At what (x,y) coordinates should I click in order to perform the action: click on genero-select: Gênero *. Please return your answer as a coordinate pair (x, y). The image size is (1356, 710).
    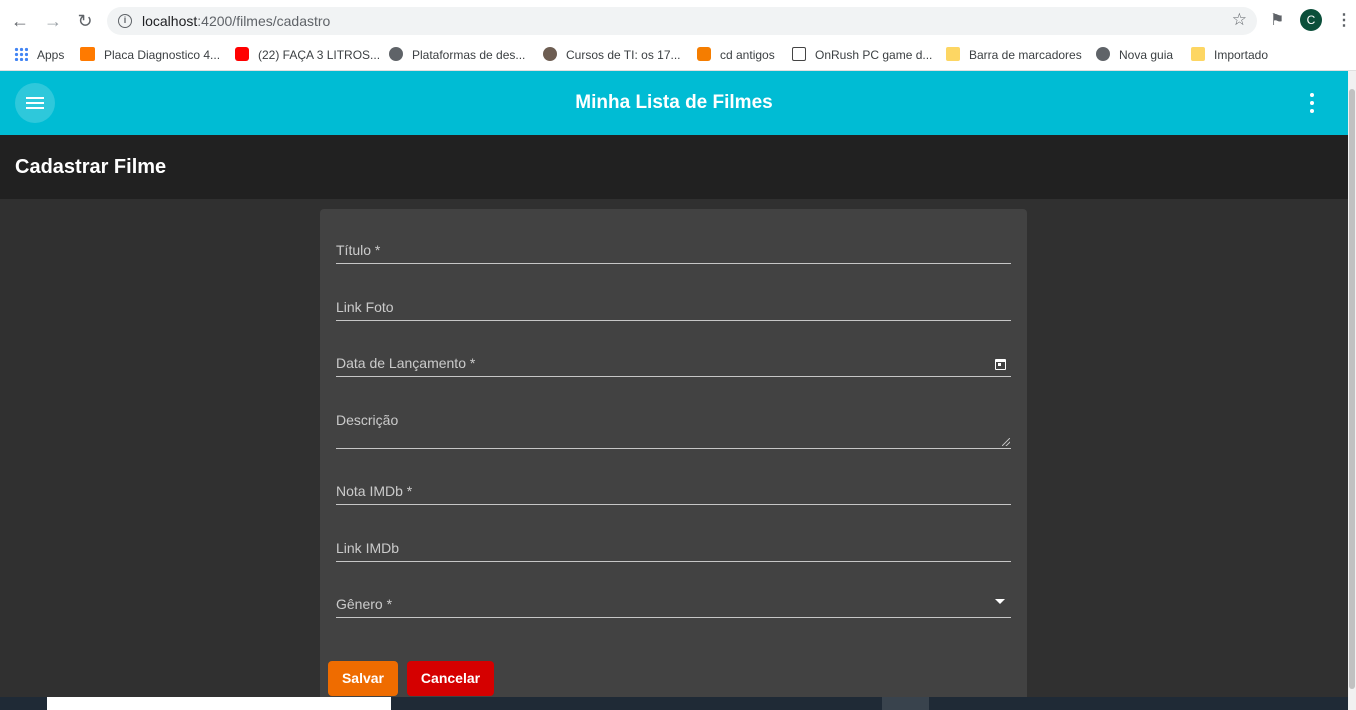
    Looking at the image, I should click on (673, 605).